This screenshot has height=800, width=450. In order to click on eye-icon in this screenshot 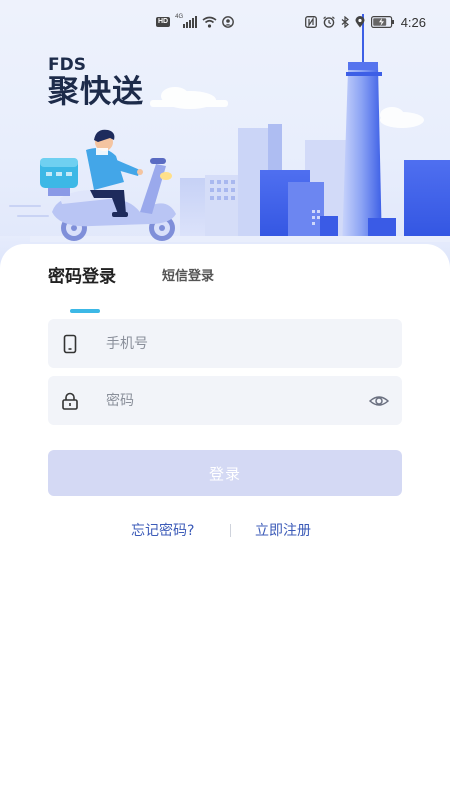, I will do `click(379, 401)`.